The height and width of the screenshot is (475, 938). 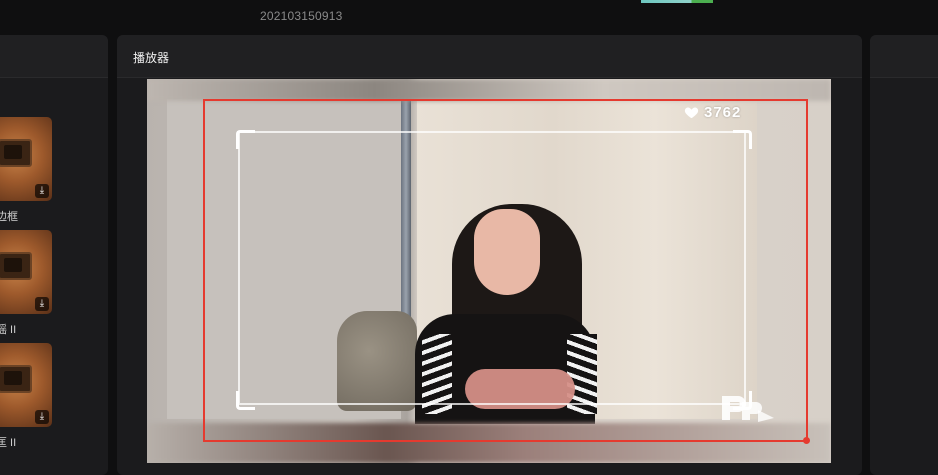 I want to click on asset-thumbnail-2: ⤓, so click(x=26, y=272).